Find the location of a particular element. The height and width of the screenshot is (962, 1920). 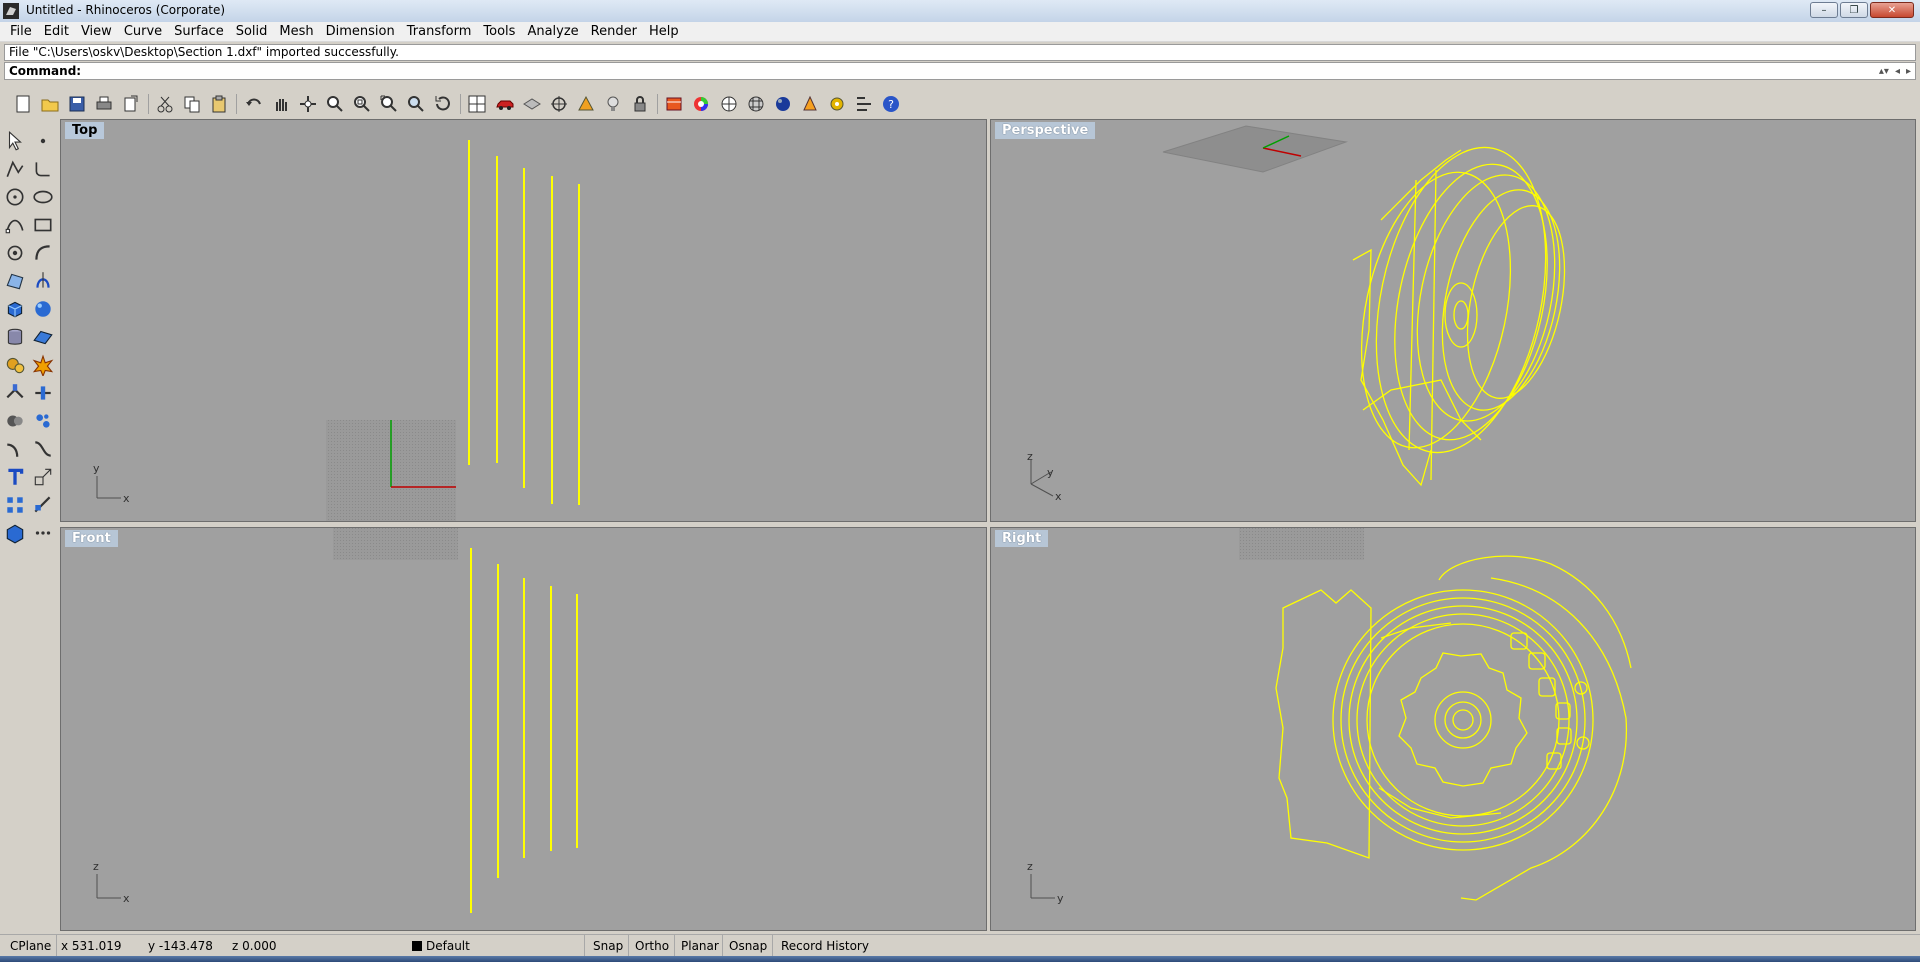

snap-toggle: Snap is located at coordinates (607, 946).